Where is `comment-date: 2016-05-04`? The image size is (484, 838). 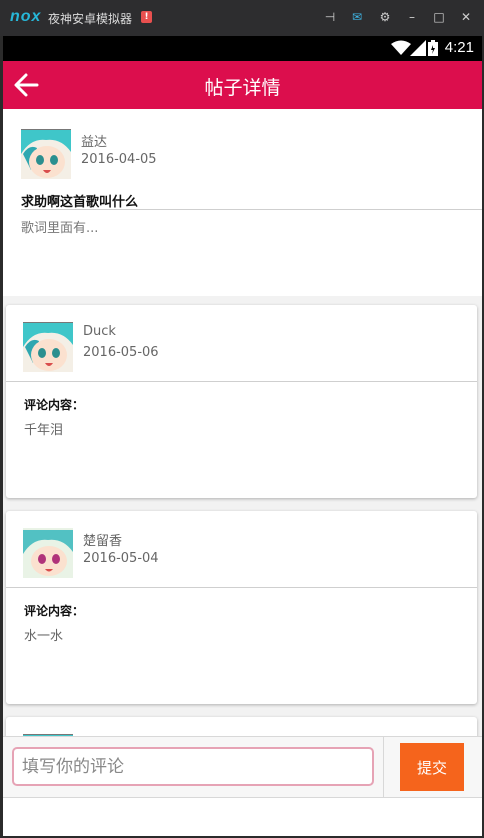 comment-date: 2016-05-04 is located at coordinates (121, 558).